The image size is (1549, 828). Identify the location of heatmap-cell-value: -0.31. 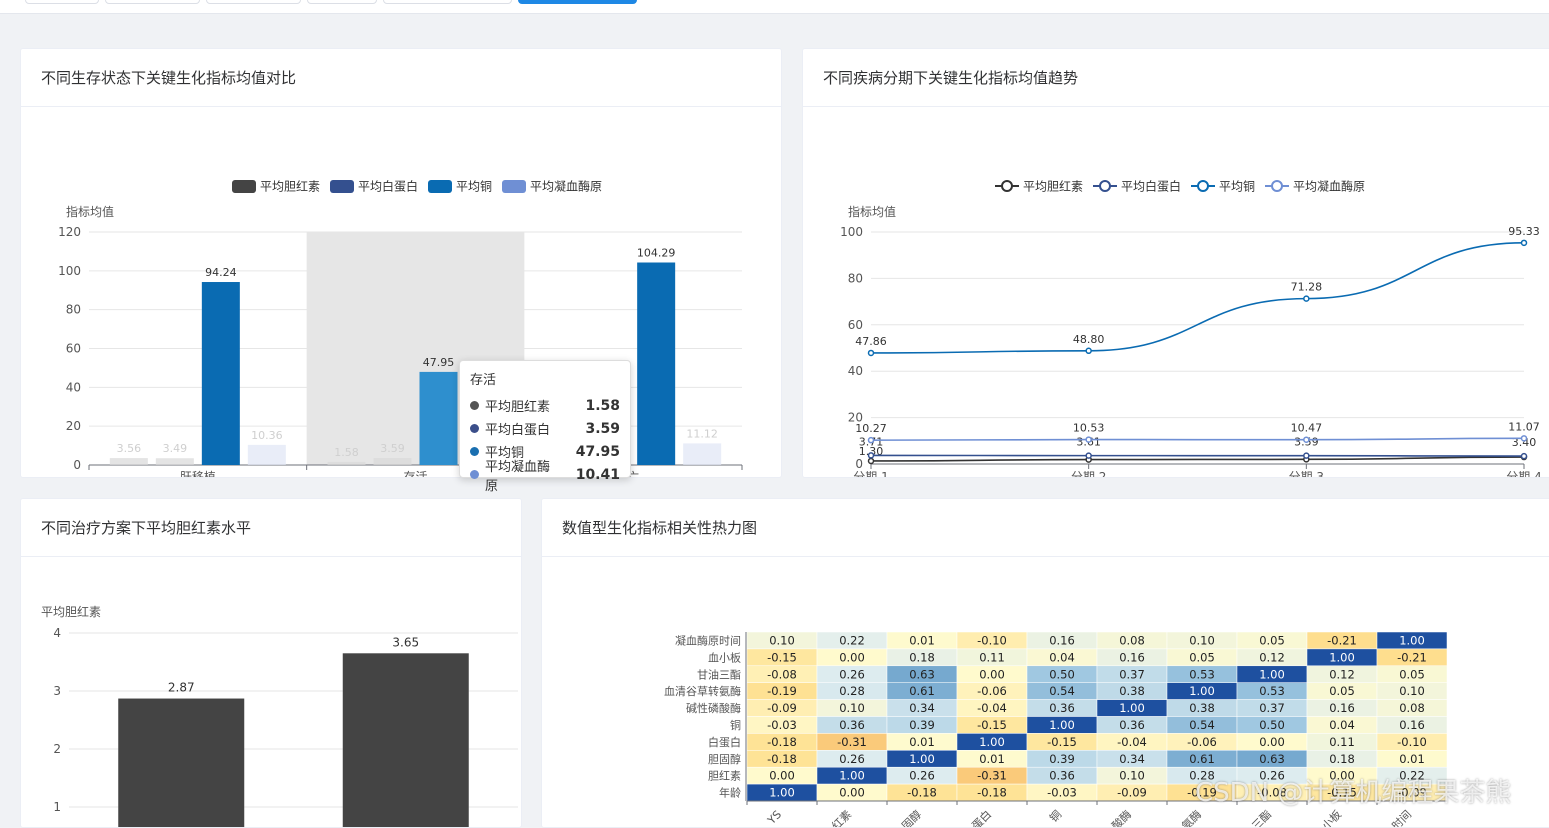
(992, 776).